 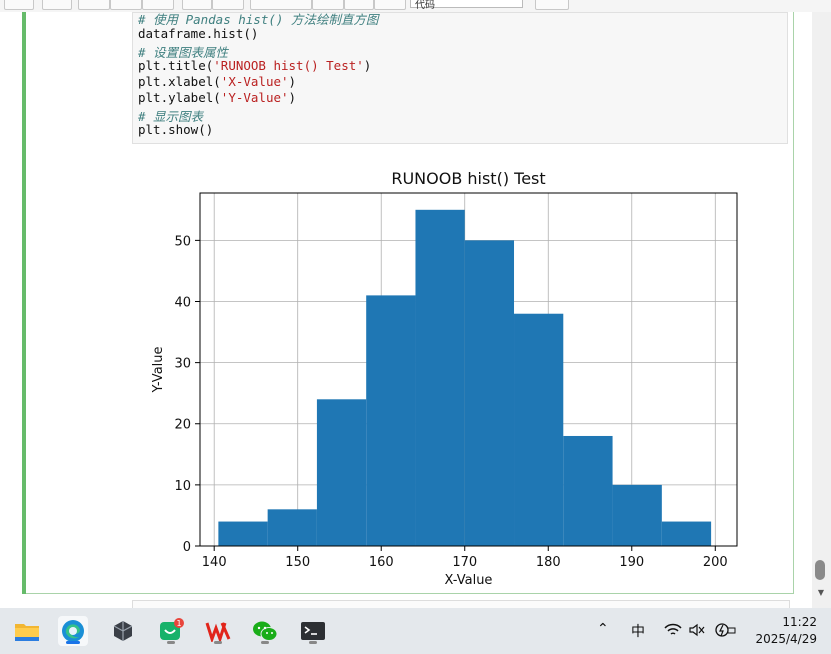 I want to click on taskbar: 1 ⌃ 中 11:22 2025/4/29, so click(x=415, y=631).